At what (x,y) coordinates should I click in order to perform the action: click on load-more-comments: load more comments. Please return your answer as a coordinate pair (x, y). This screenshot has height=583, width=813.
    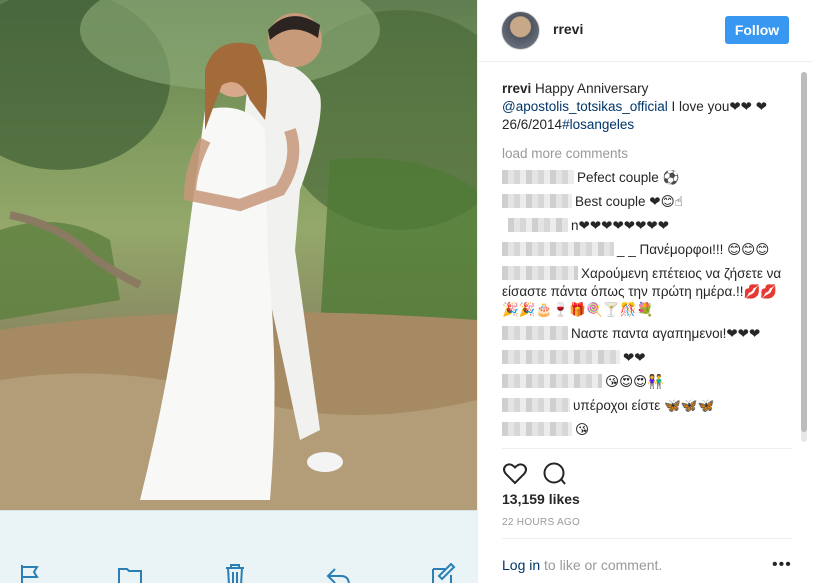
    Looking at the image, I should click on (647, 154).